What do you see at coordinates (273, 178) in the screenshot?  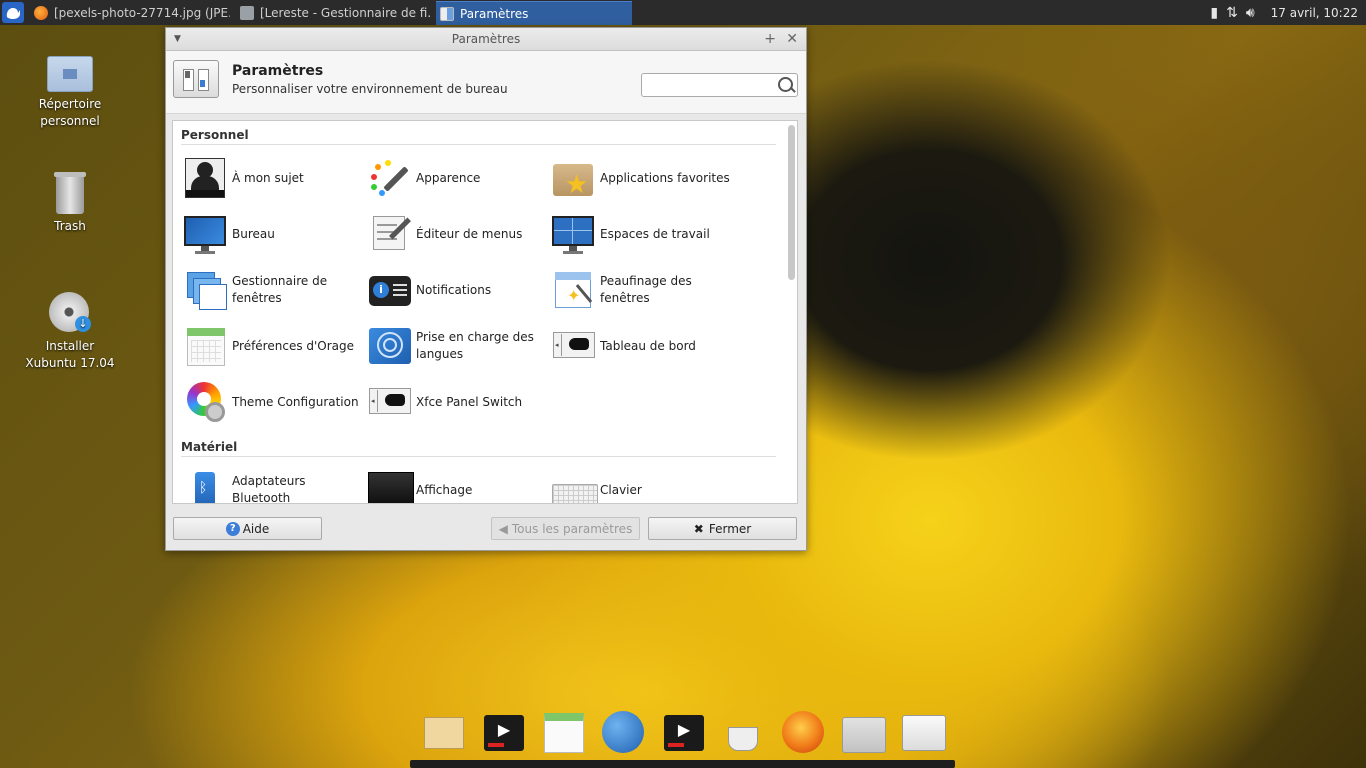 I see `setting-about-me: À mon sujet` at bounding box center [273, 178].